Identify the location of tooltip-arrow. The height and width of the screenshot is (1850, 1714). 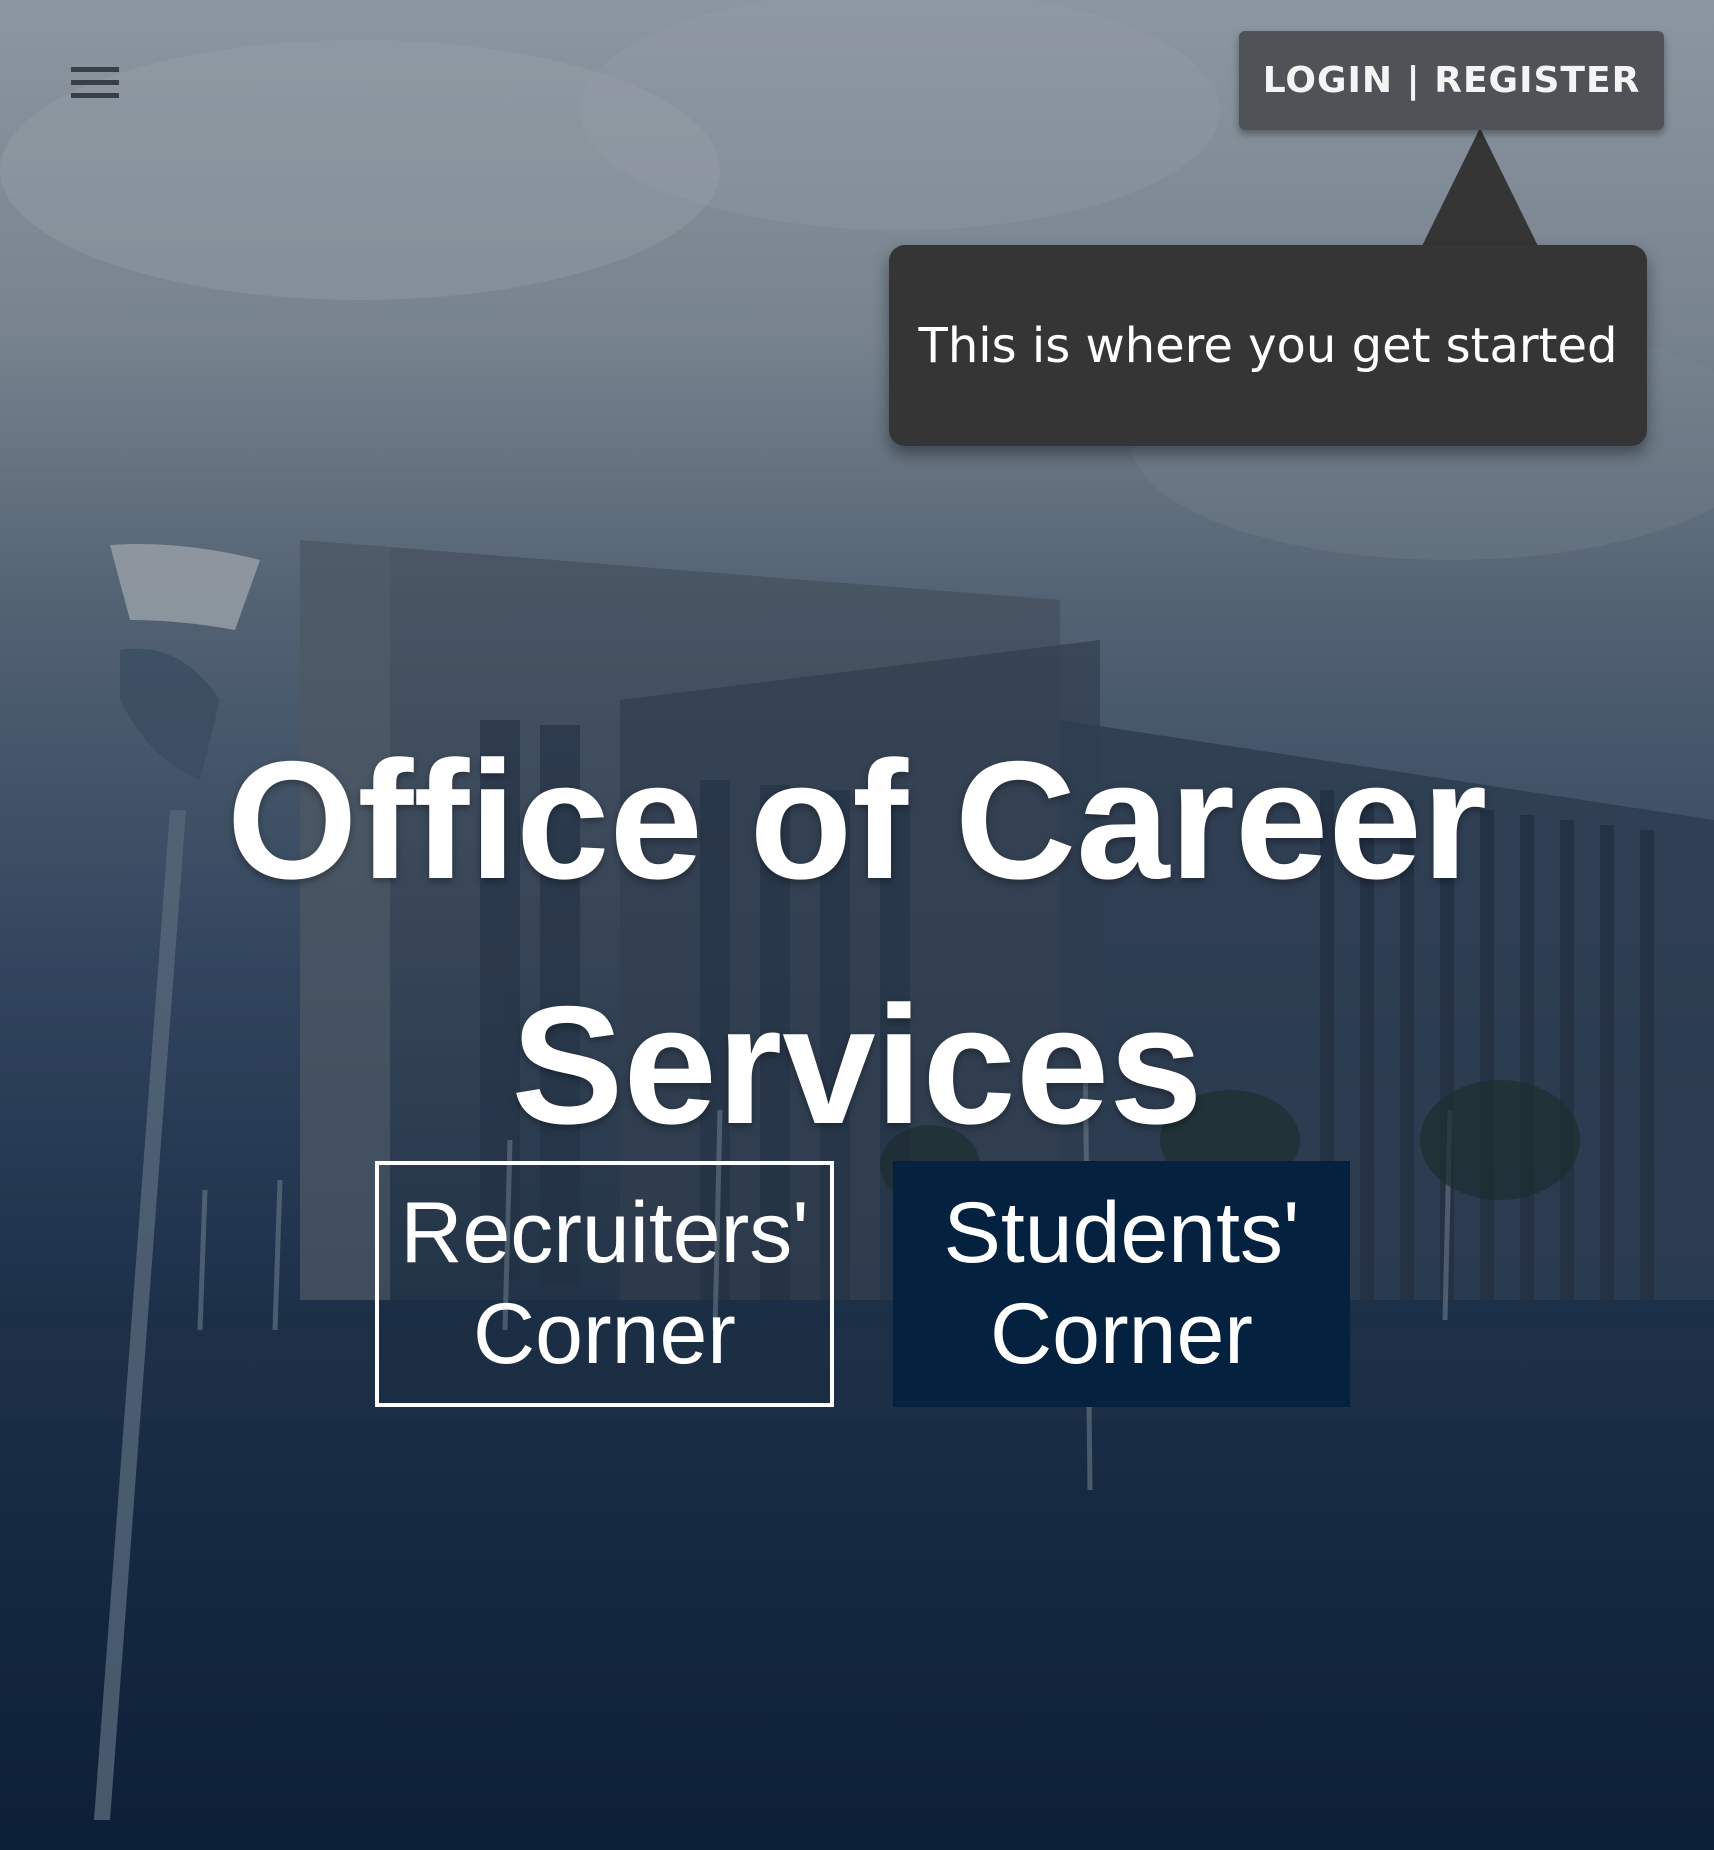
(1480, 187).